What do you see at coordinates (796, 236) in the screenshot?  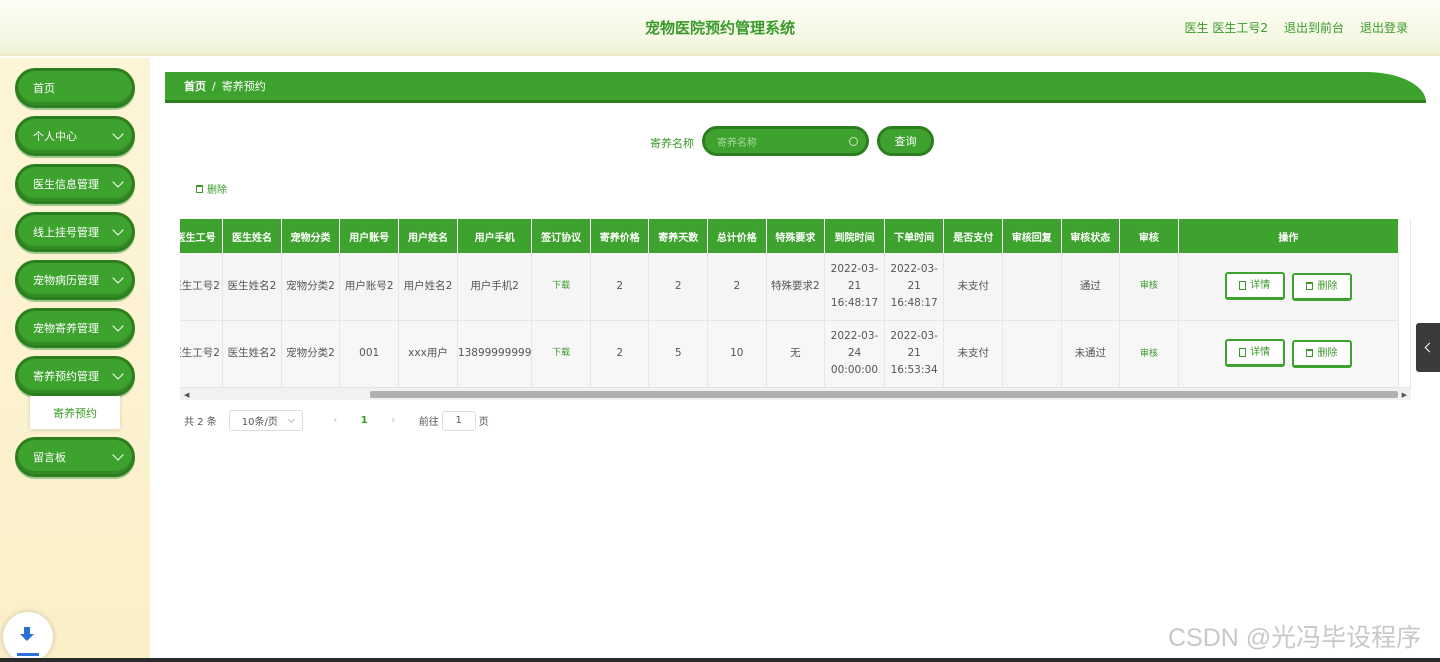 I see `column-header: 特殊要求` at bounding box center [796, 236].